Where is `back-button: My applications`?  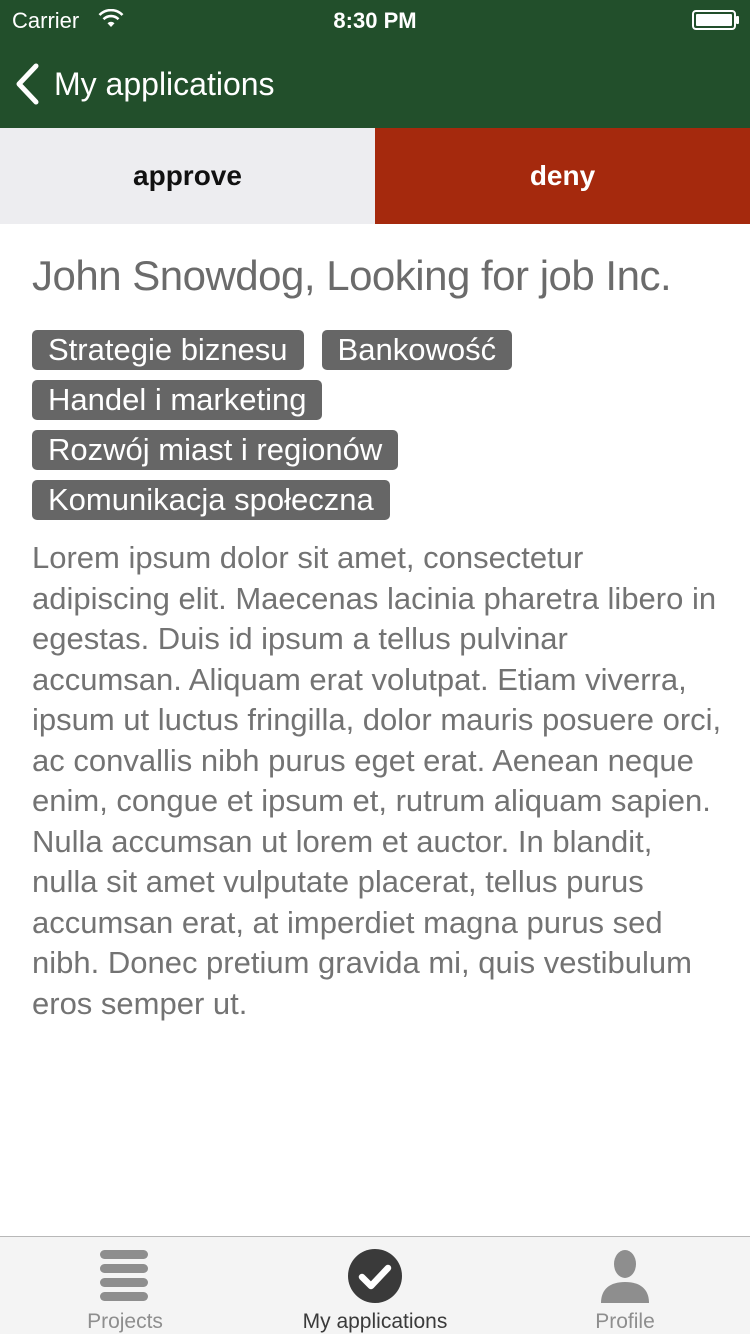
back-button: My applications is located at coordinates (143, 84).